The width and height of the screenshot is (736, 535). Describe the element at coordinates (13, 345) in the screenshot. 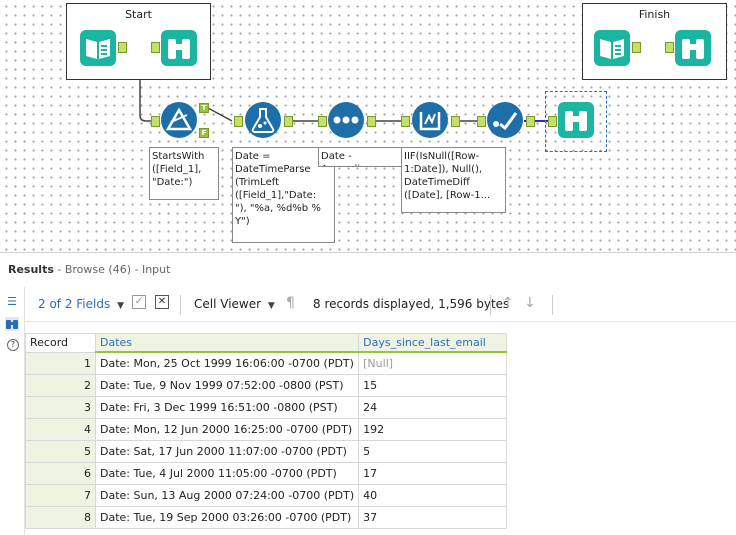

I see `help-icon: ?` at that location.